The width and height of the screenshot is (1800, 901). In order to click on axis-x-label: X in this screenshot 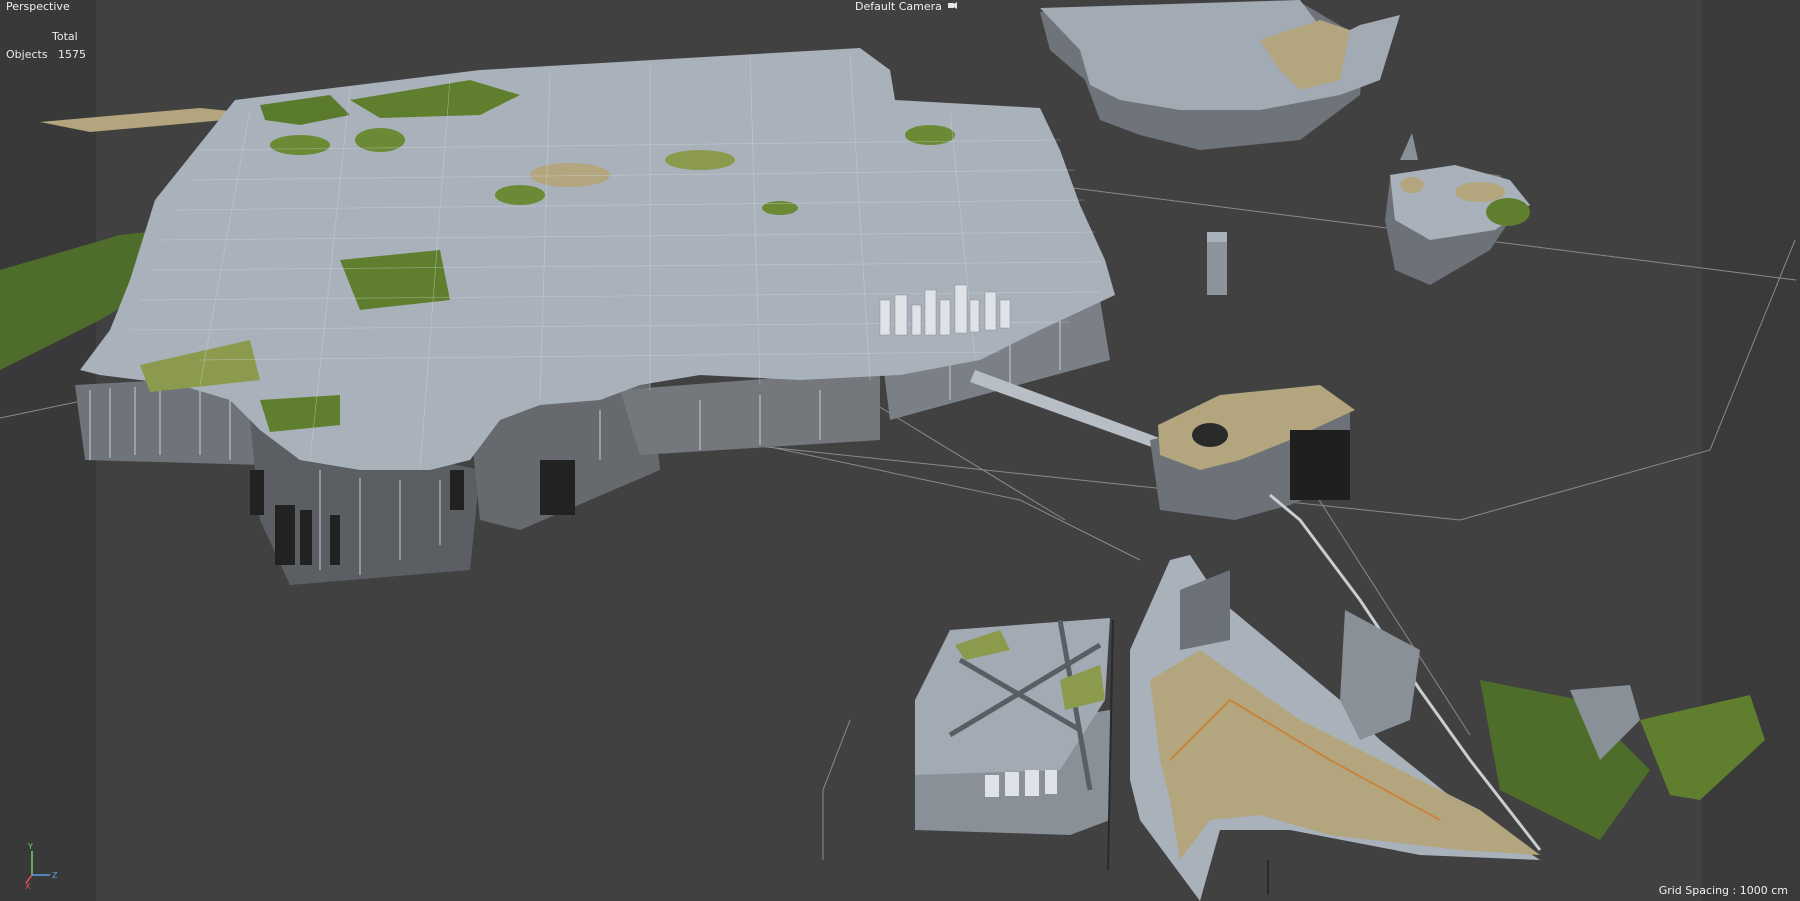, I will do `click(28, 885)`.